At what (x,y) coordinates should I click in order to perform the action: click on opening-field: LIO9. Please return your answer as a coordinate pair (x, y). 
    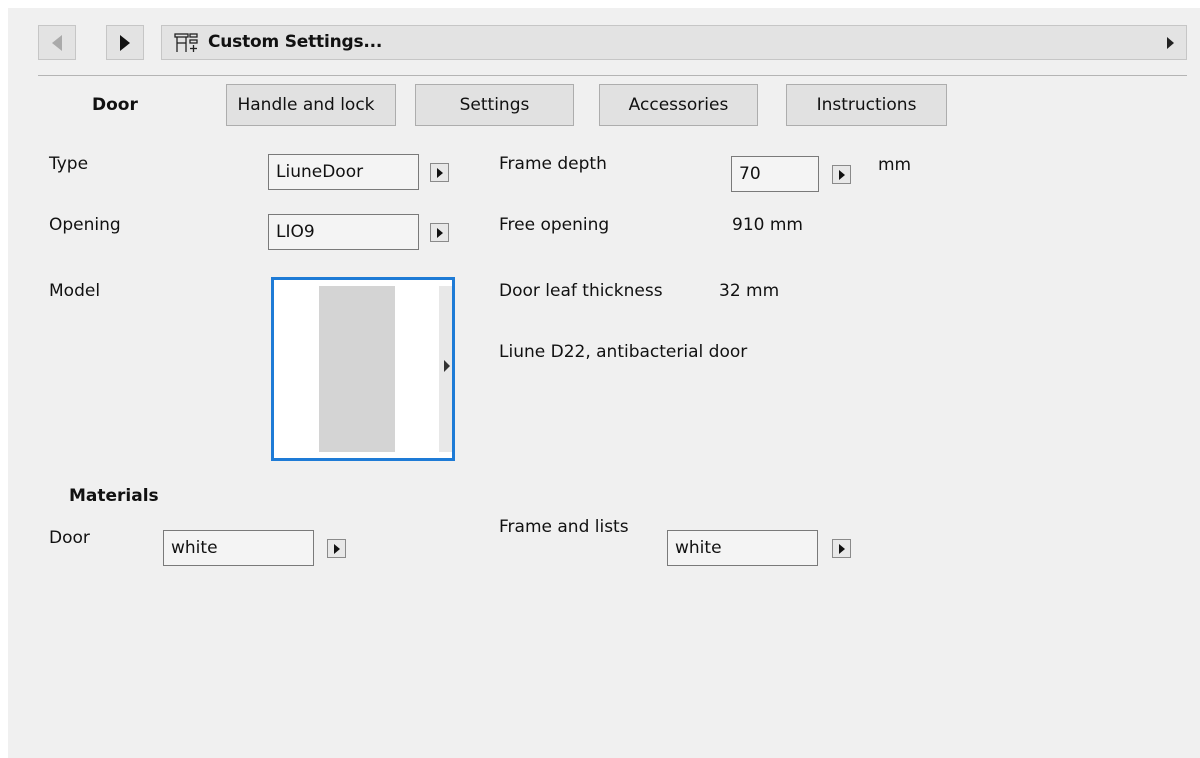
    Looking at the image, I should click on (343, 232).